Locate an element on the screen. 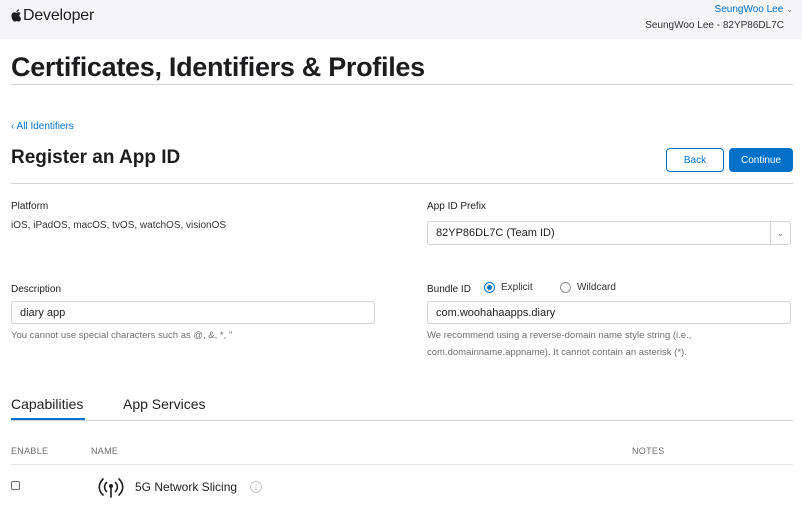 This screenshot has width=802, height=508. tab-capabilities: Capabilities is located at coordinates (47, 404).